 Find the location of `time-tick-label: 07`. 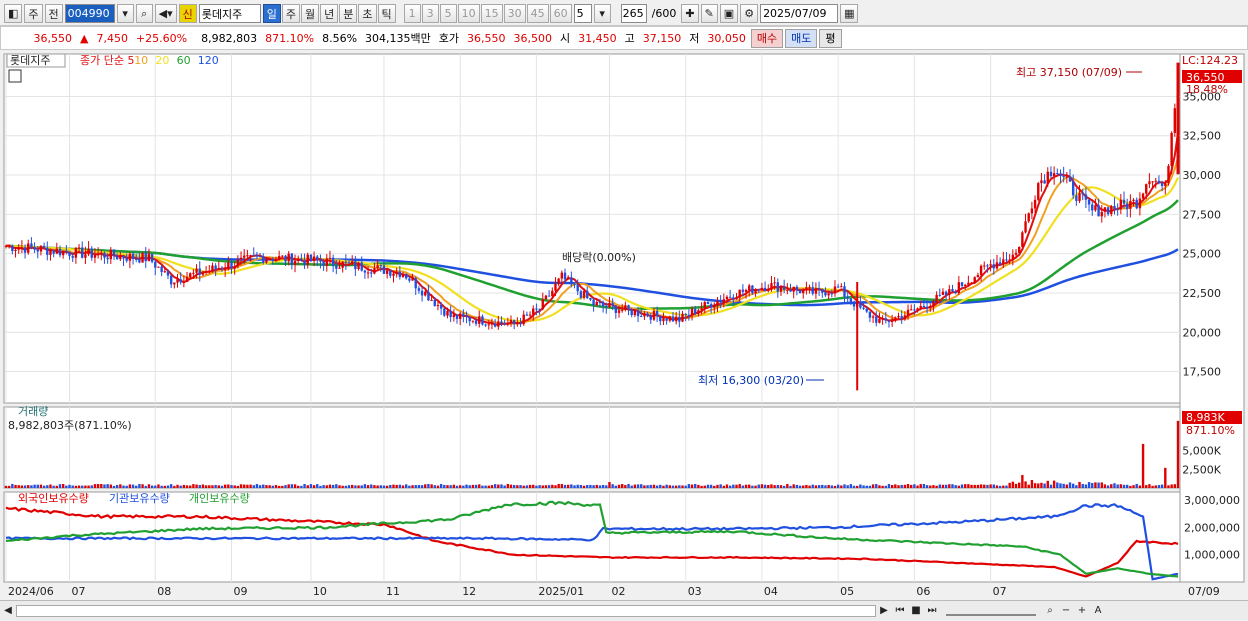

time-tick-label: 07 is located at coordinates (79, 591).